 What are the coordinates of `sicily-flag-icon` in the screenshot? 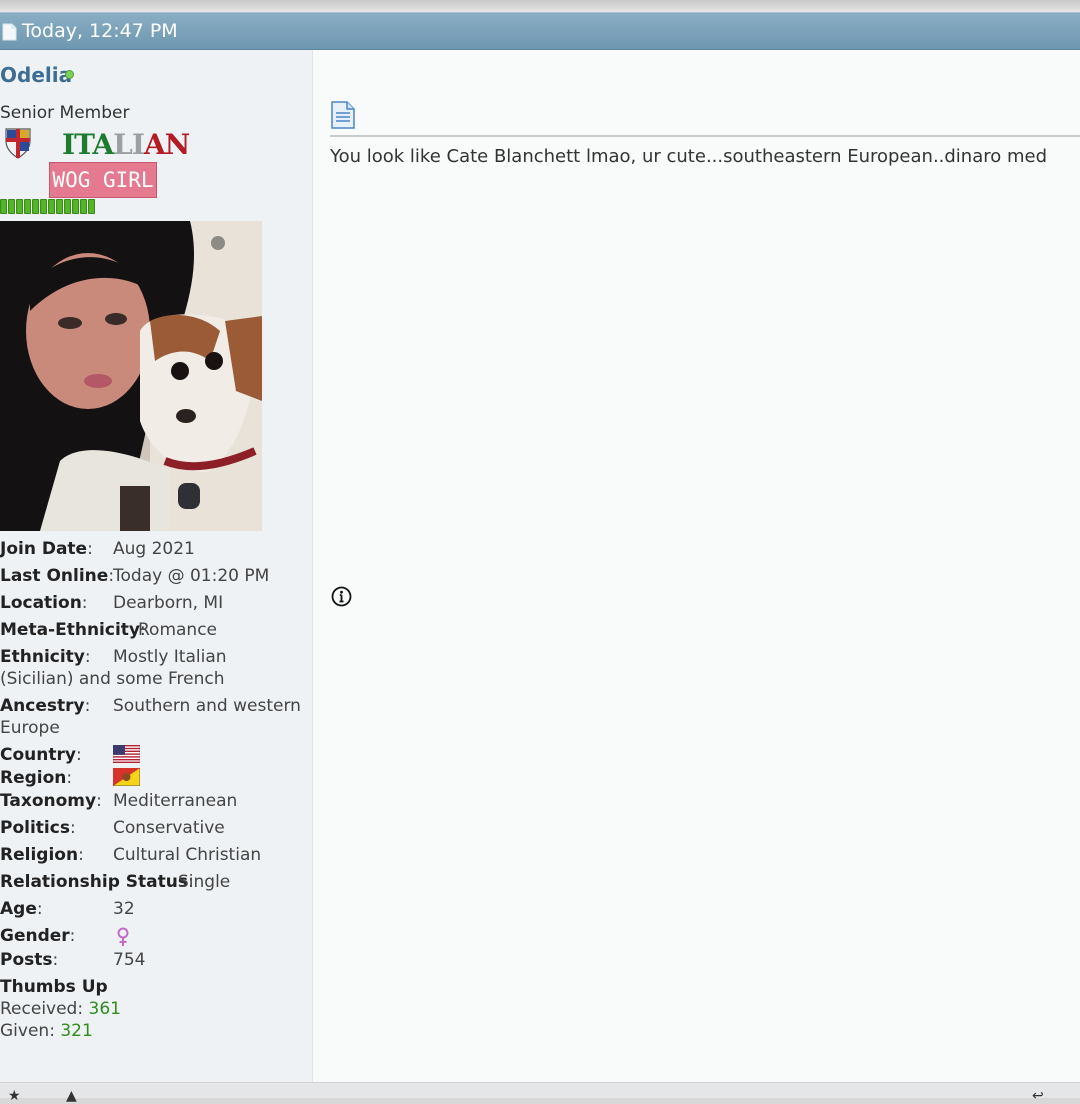 It's located at (126, 777).